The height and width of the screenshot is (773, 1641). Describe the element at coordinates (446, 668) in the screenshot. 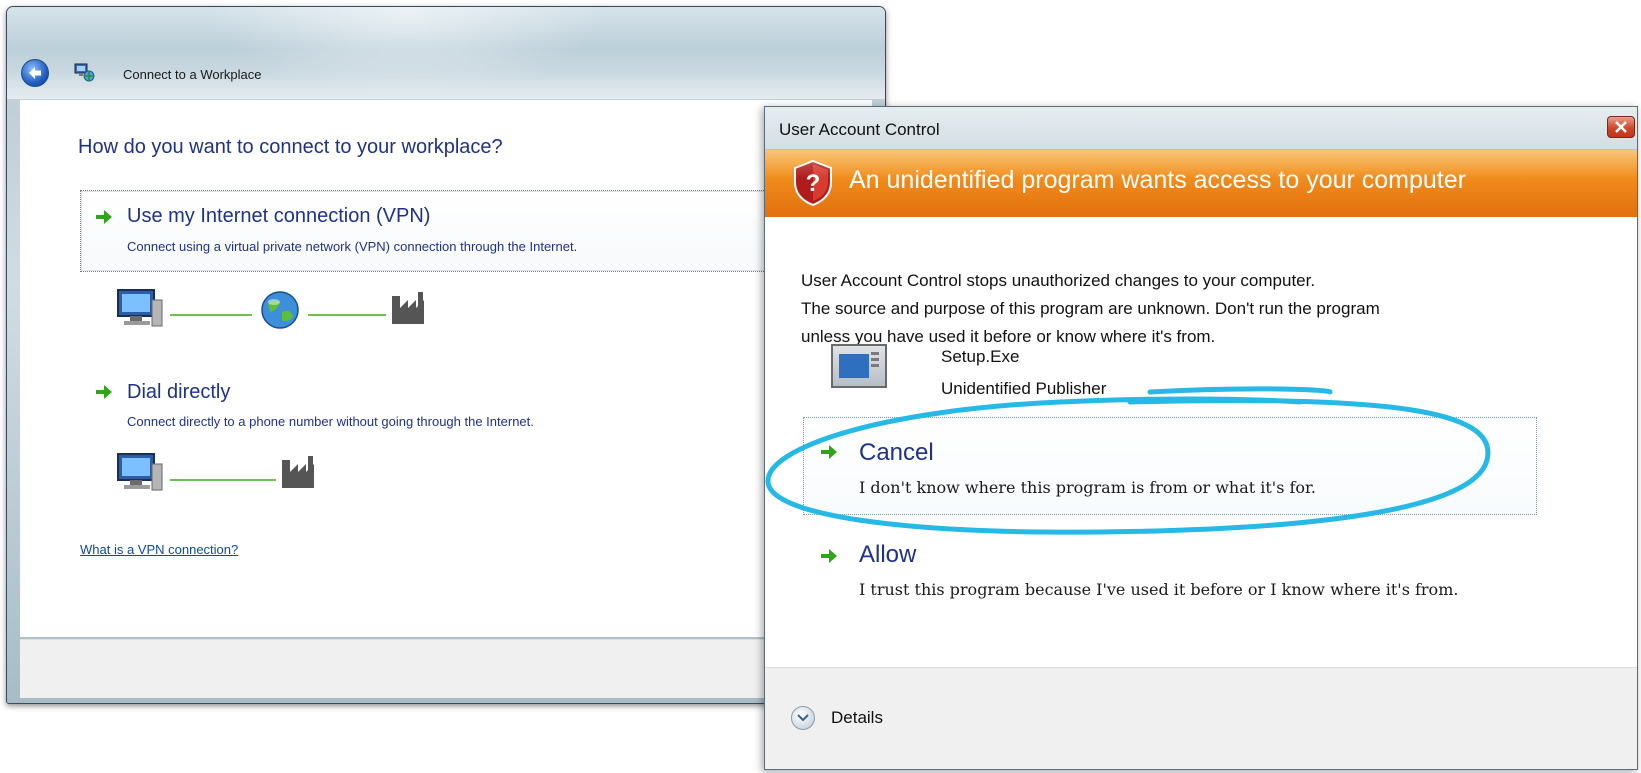

I see `wizard-footer` at that location.